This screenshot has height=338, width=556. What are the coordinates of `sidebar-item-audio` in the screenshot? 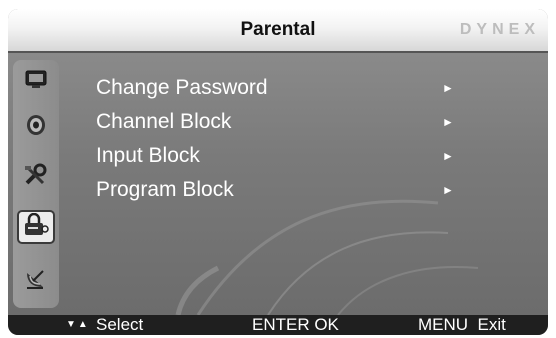 It's located at (36, 127).